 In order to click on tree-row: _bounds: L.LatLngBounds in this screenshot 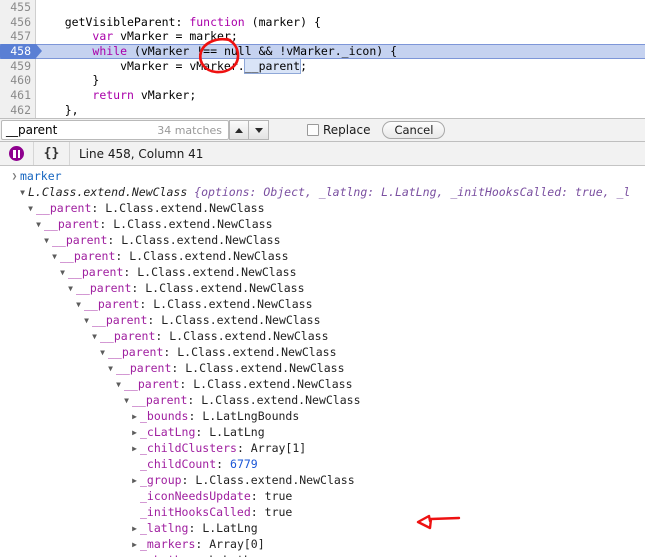, I will do `click(322, 416)`.